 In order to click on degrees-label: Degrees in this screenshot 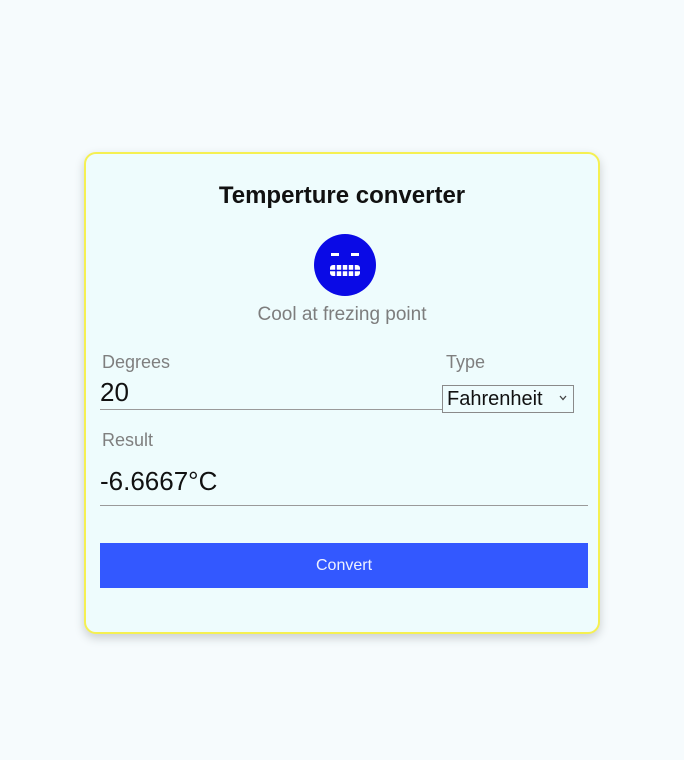, I will do `click(136, 362)`.